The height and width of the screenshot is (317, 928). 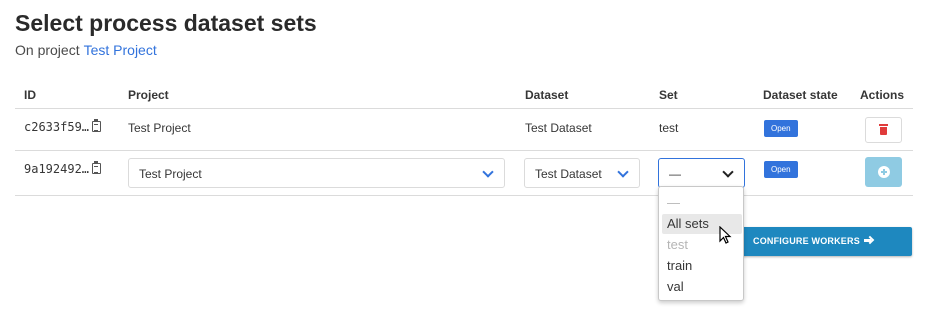 I want to click on row1-set: test, so click(x=669, y=128).